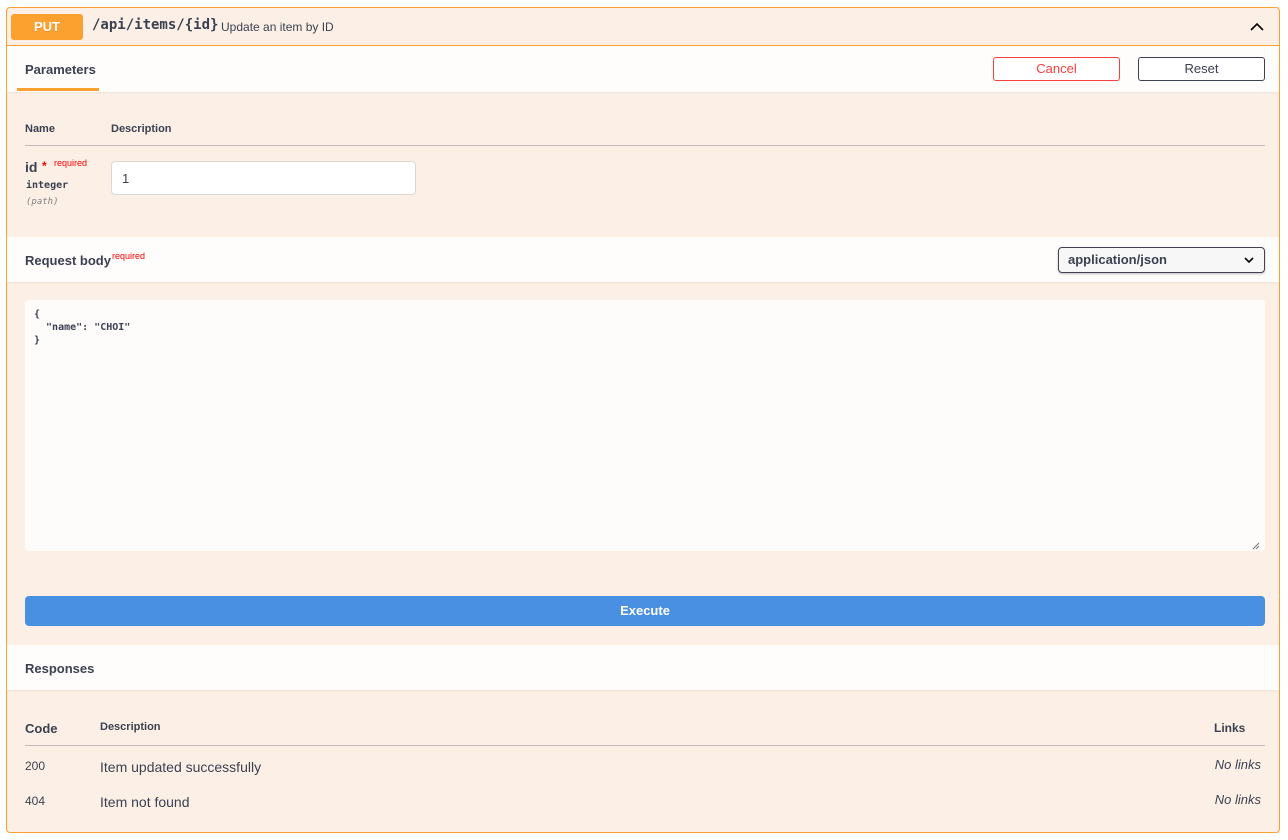  Describe the element at coordinates (1056, 69) in the screenshot. I see `cancel-button: Cancel` at that location.